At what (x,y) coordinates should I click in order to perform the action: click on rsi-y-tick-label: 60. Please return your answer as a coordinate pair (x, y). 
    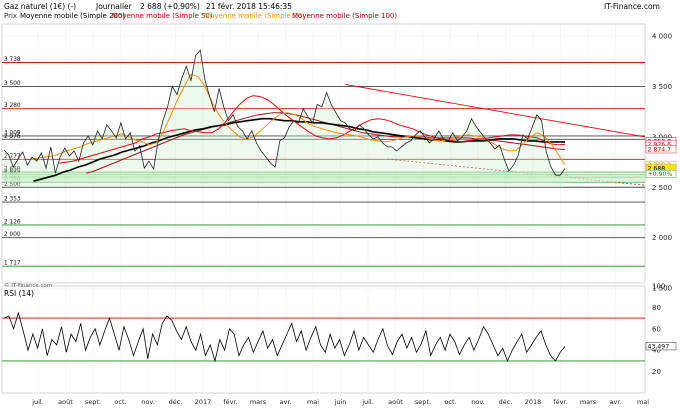
    Looking at the image, I should click on (656, 329).